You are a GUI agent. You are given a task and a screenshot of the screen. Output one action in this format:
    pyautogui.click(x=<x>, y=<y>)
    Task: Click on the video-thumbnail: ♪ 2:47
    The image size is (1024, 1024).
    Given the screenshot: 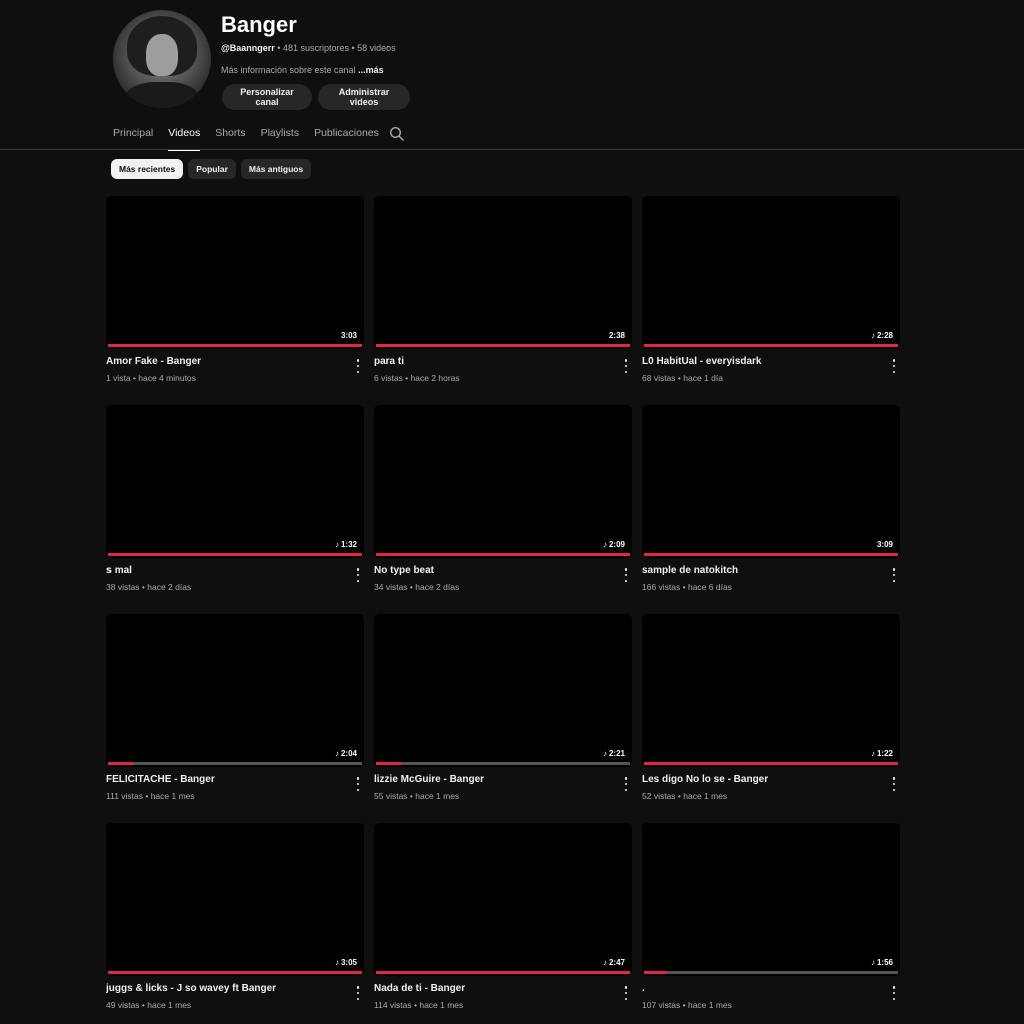 What is the action you would take?
    pyautogui.click(x=503, y=899)
    